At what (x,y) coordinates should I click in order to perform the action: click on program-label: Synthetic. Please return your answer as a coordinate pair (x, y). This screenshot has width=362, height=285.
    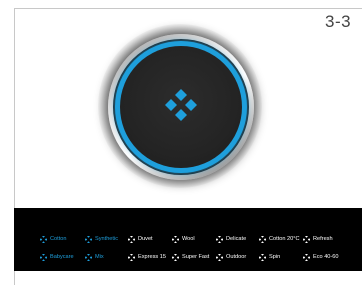
    Looking at the image, I should click on (107, 239).